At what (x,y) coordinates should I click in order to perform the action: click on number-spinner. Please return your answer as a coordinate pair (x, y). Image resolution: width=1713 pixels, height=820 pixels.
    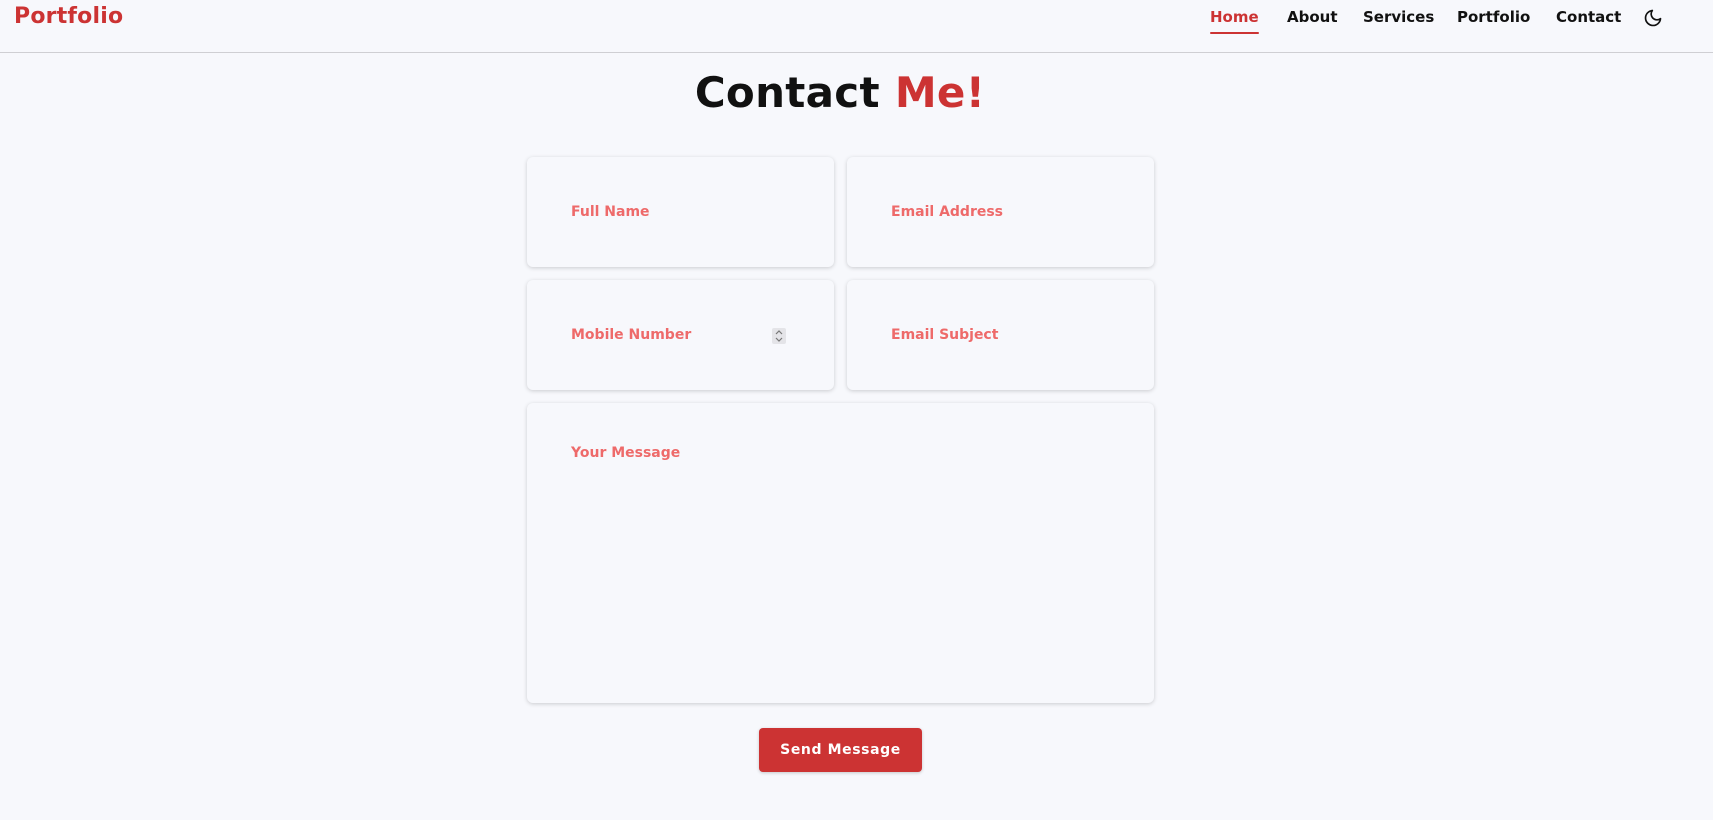
    Looking at the image, I should click on (779, 336).